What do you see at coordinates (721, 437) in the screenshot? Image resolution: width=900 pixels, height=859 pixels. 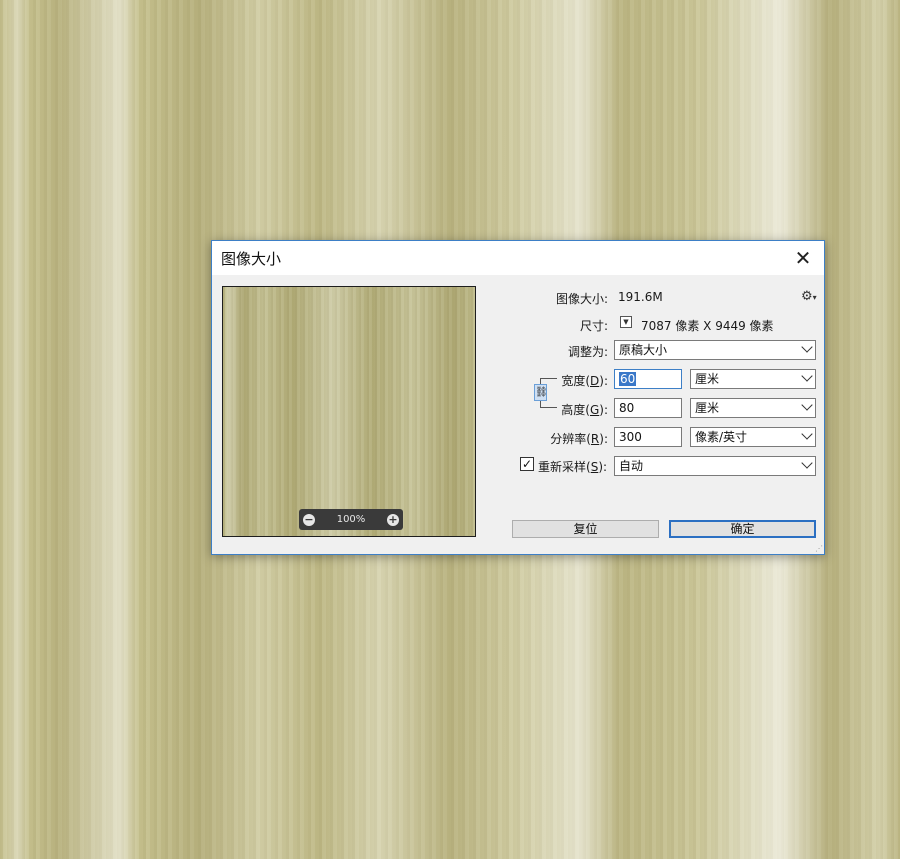 I see `resolution-unit-value: 像素/英寸` at bounding box center [721, 437].